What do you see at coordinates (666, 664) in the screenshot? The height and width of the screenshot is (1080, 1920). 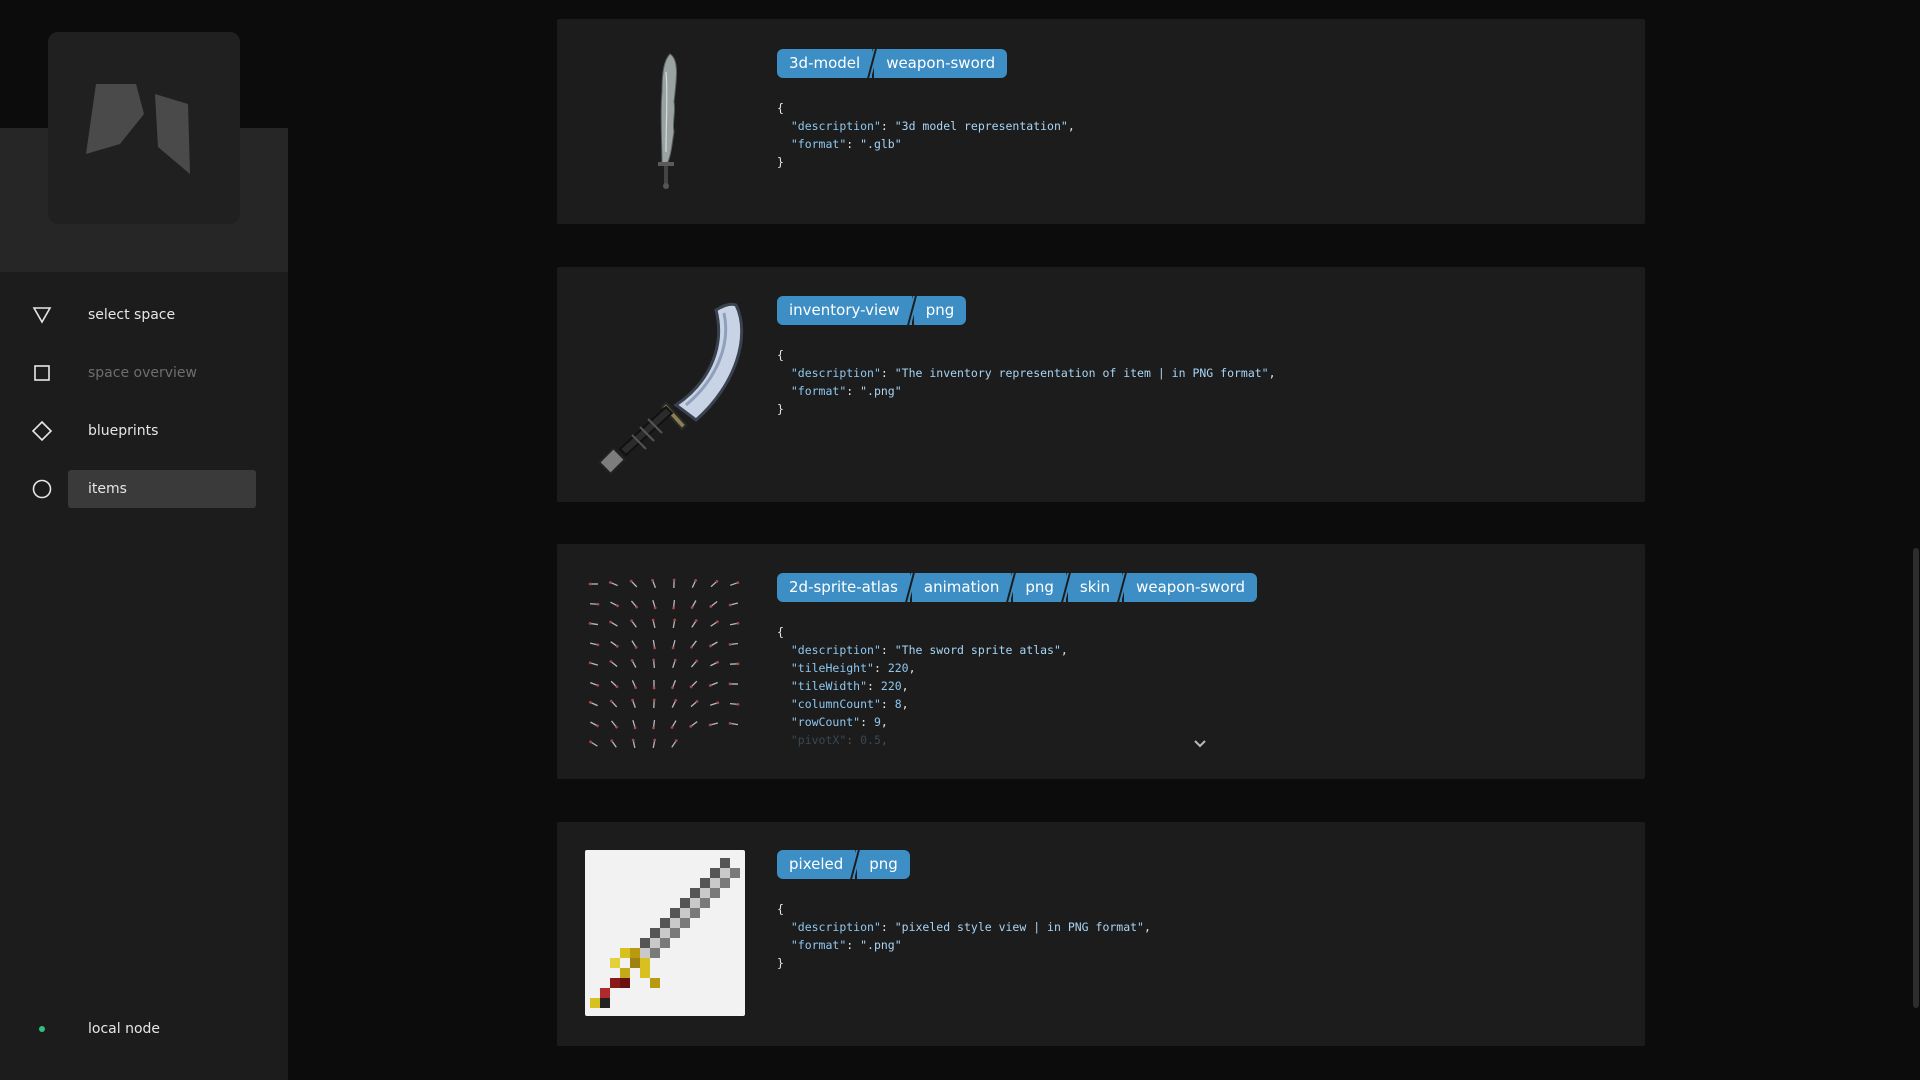 I see `sprite-atlas-icon` at bounding box center [666, 664].